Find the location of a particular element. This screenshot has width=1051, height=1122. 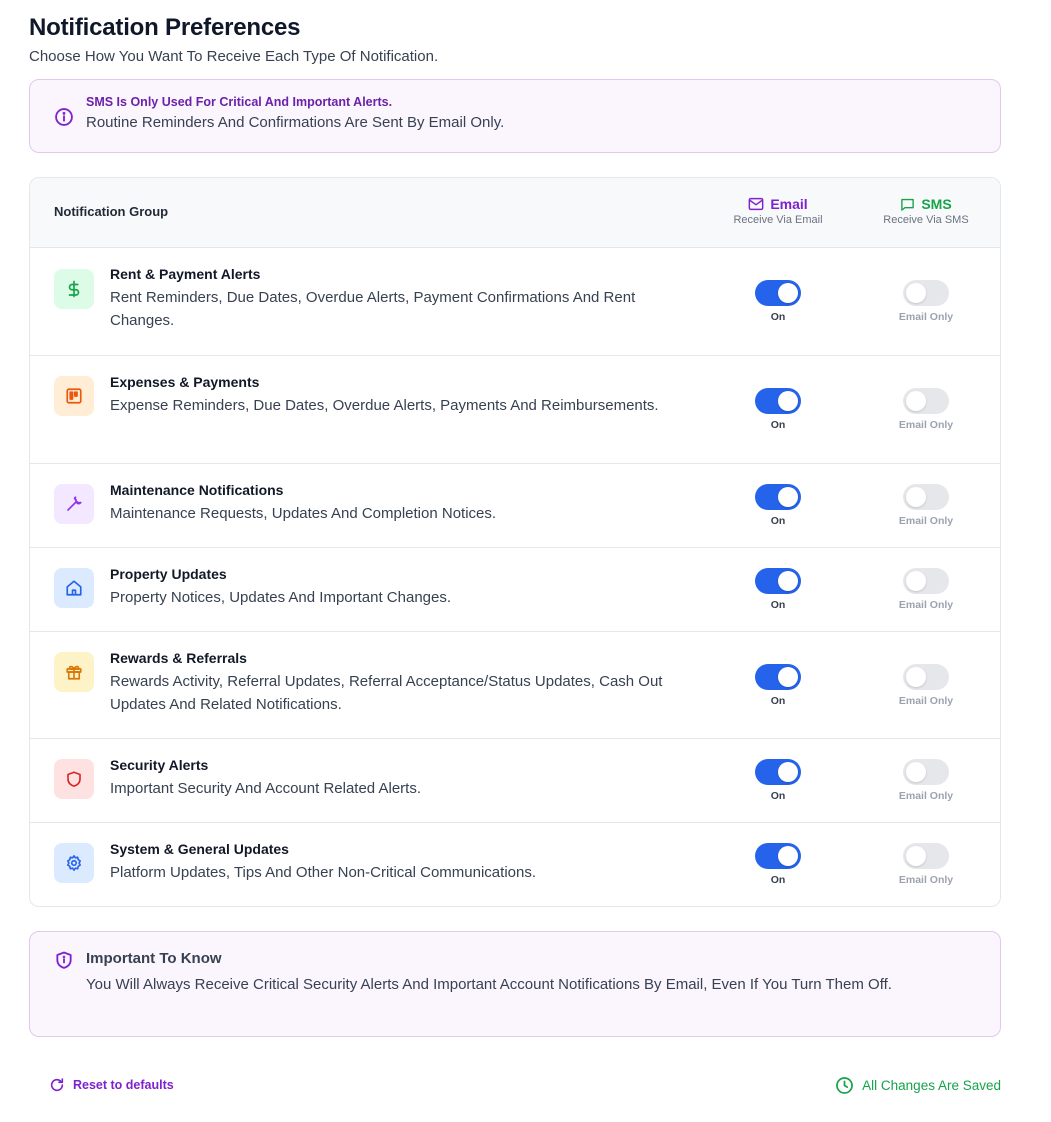

row-name: Expenses & Payments is located at coordinates (185, 382).